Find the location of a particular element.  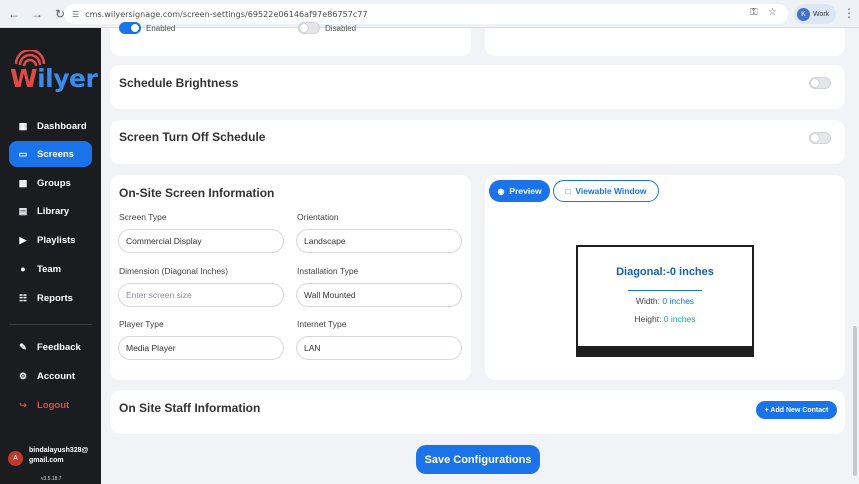

sidebar-item-dashboard: ▦ Dashboard is located at coordinates (50, 126).